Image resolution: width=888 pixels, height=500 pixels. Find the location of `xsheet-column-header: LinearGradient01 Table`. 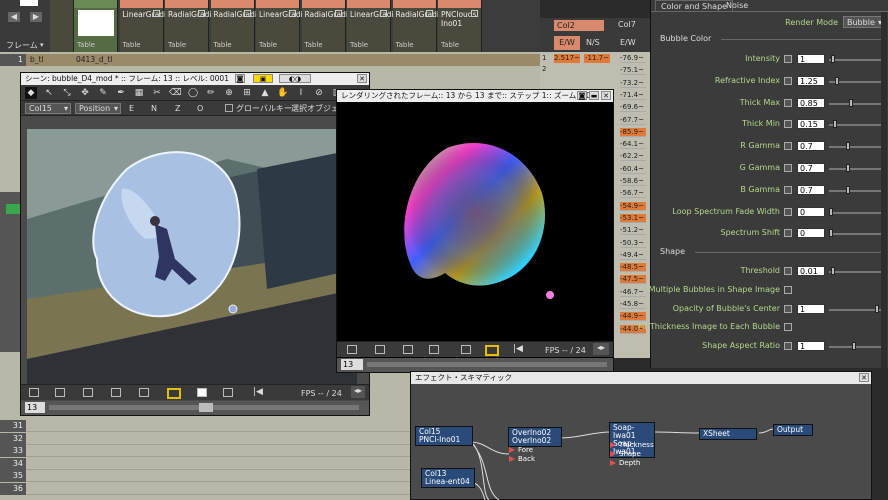

xsheet-column-header: LinearGradient01 Table is located at coordinates (153, 26).